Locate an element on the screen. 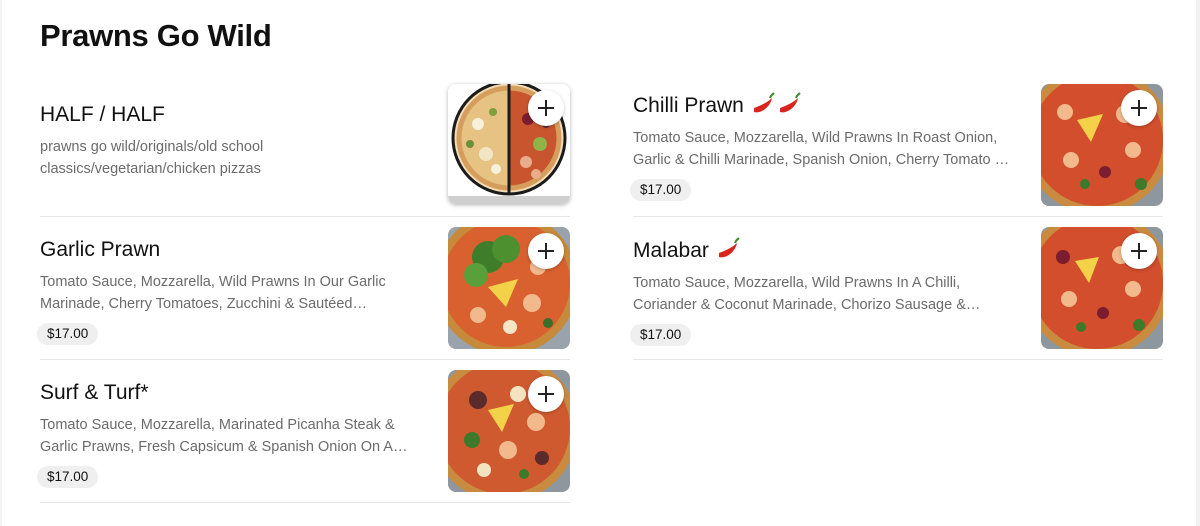 The height and width of the screenshot is (526, 1200). item-name-row: Malabar is located at coordinates (823, 250).